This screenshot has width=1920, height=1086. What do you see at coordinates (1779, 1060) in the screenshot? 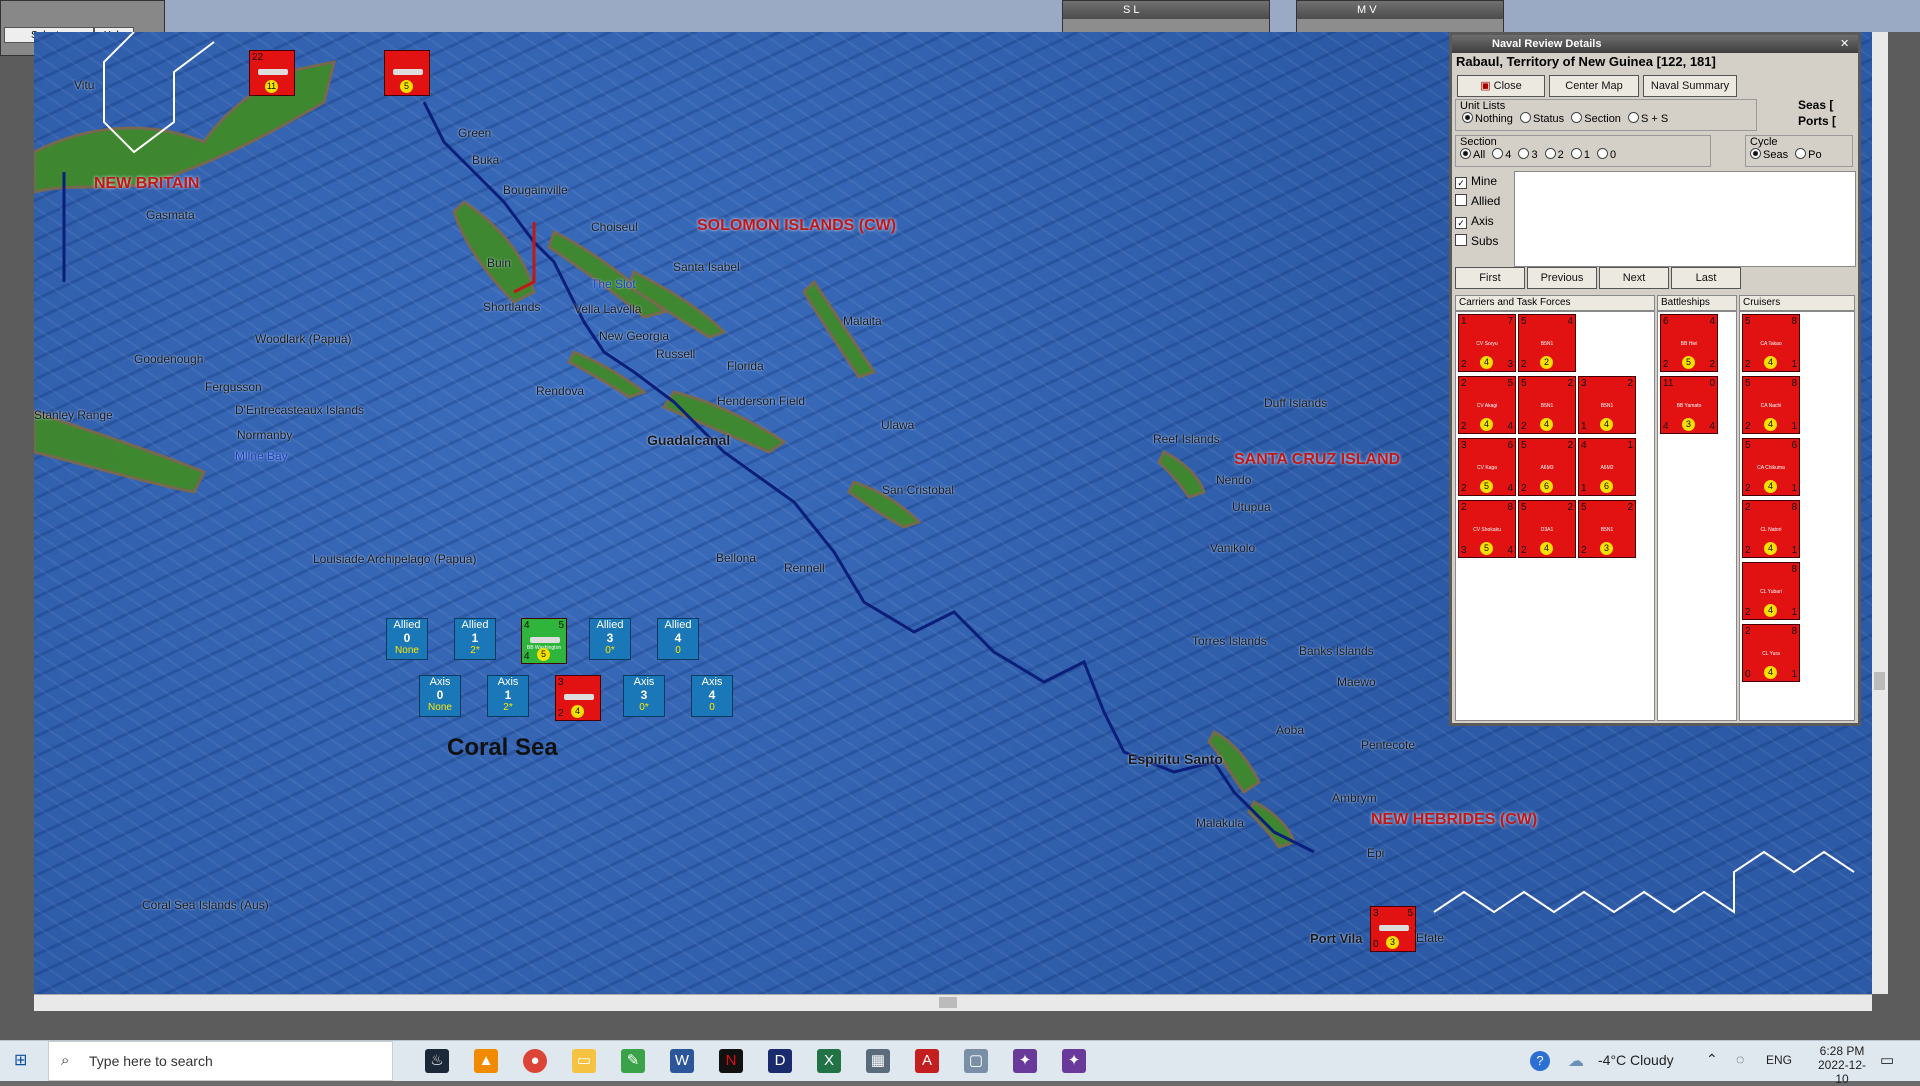
I see `language-indicator: ENG` at bounding box center [1779, 1060].